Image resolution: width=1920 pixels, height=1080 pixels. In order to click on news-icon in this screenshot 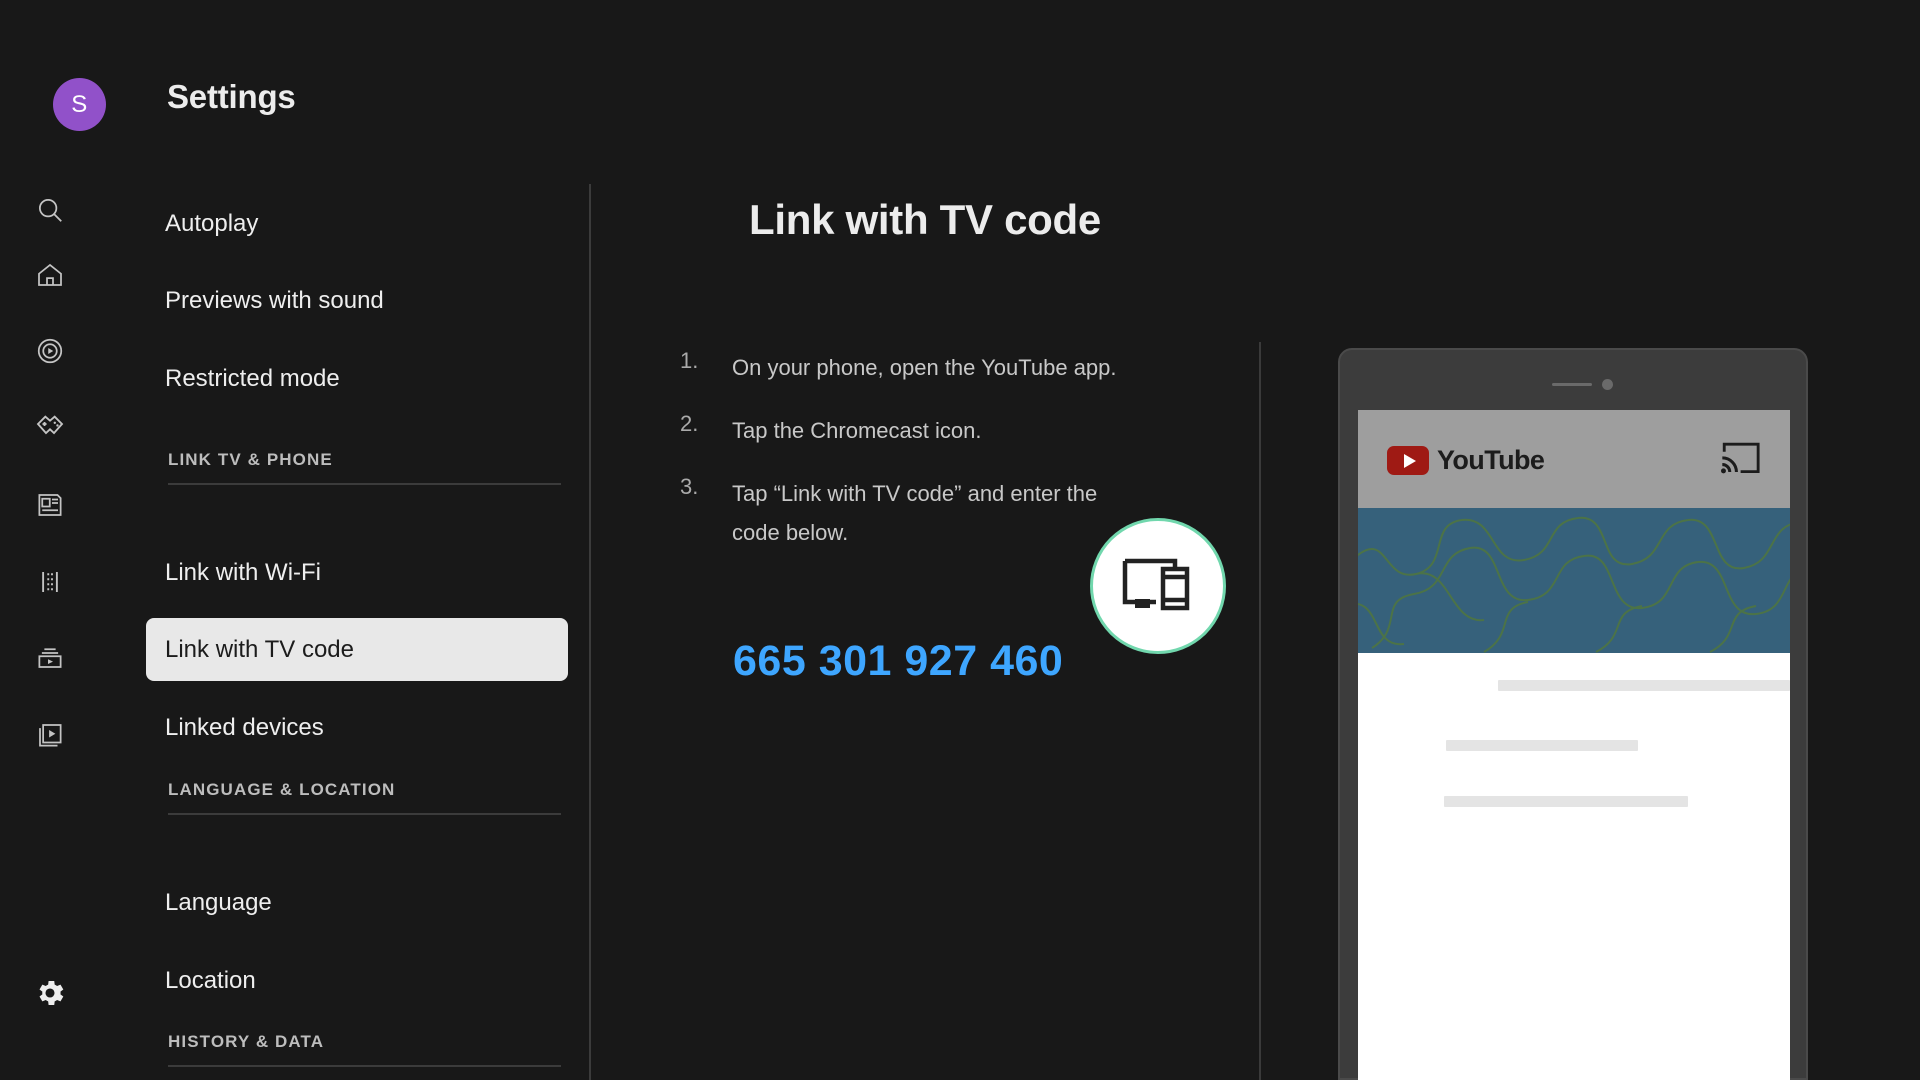, I will do `click(50, 505)`.